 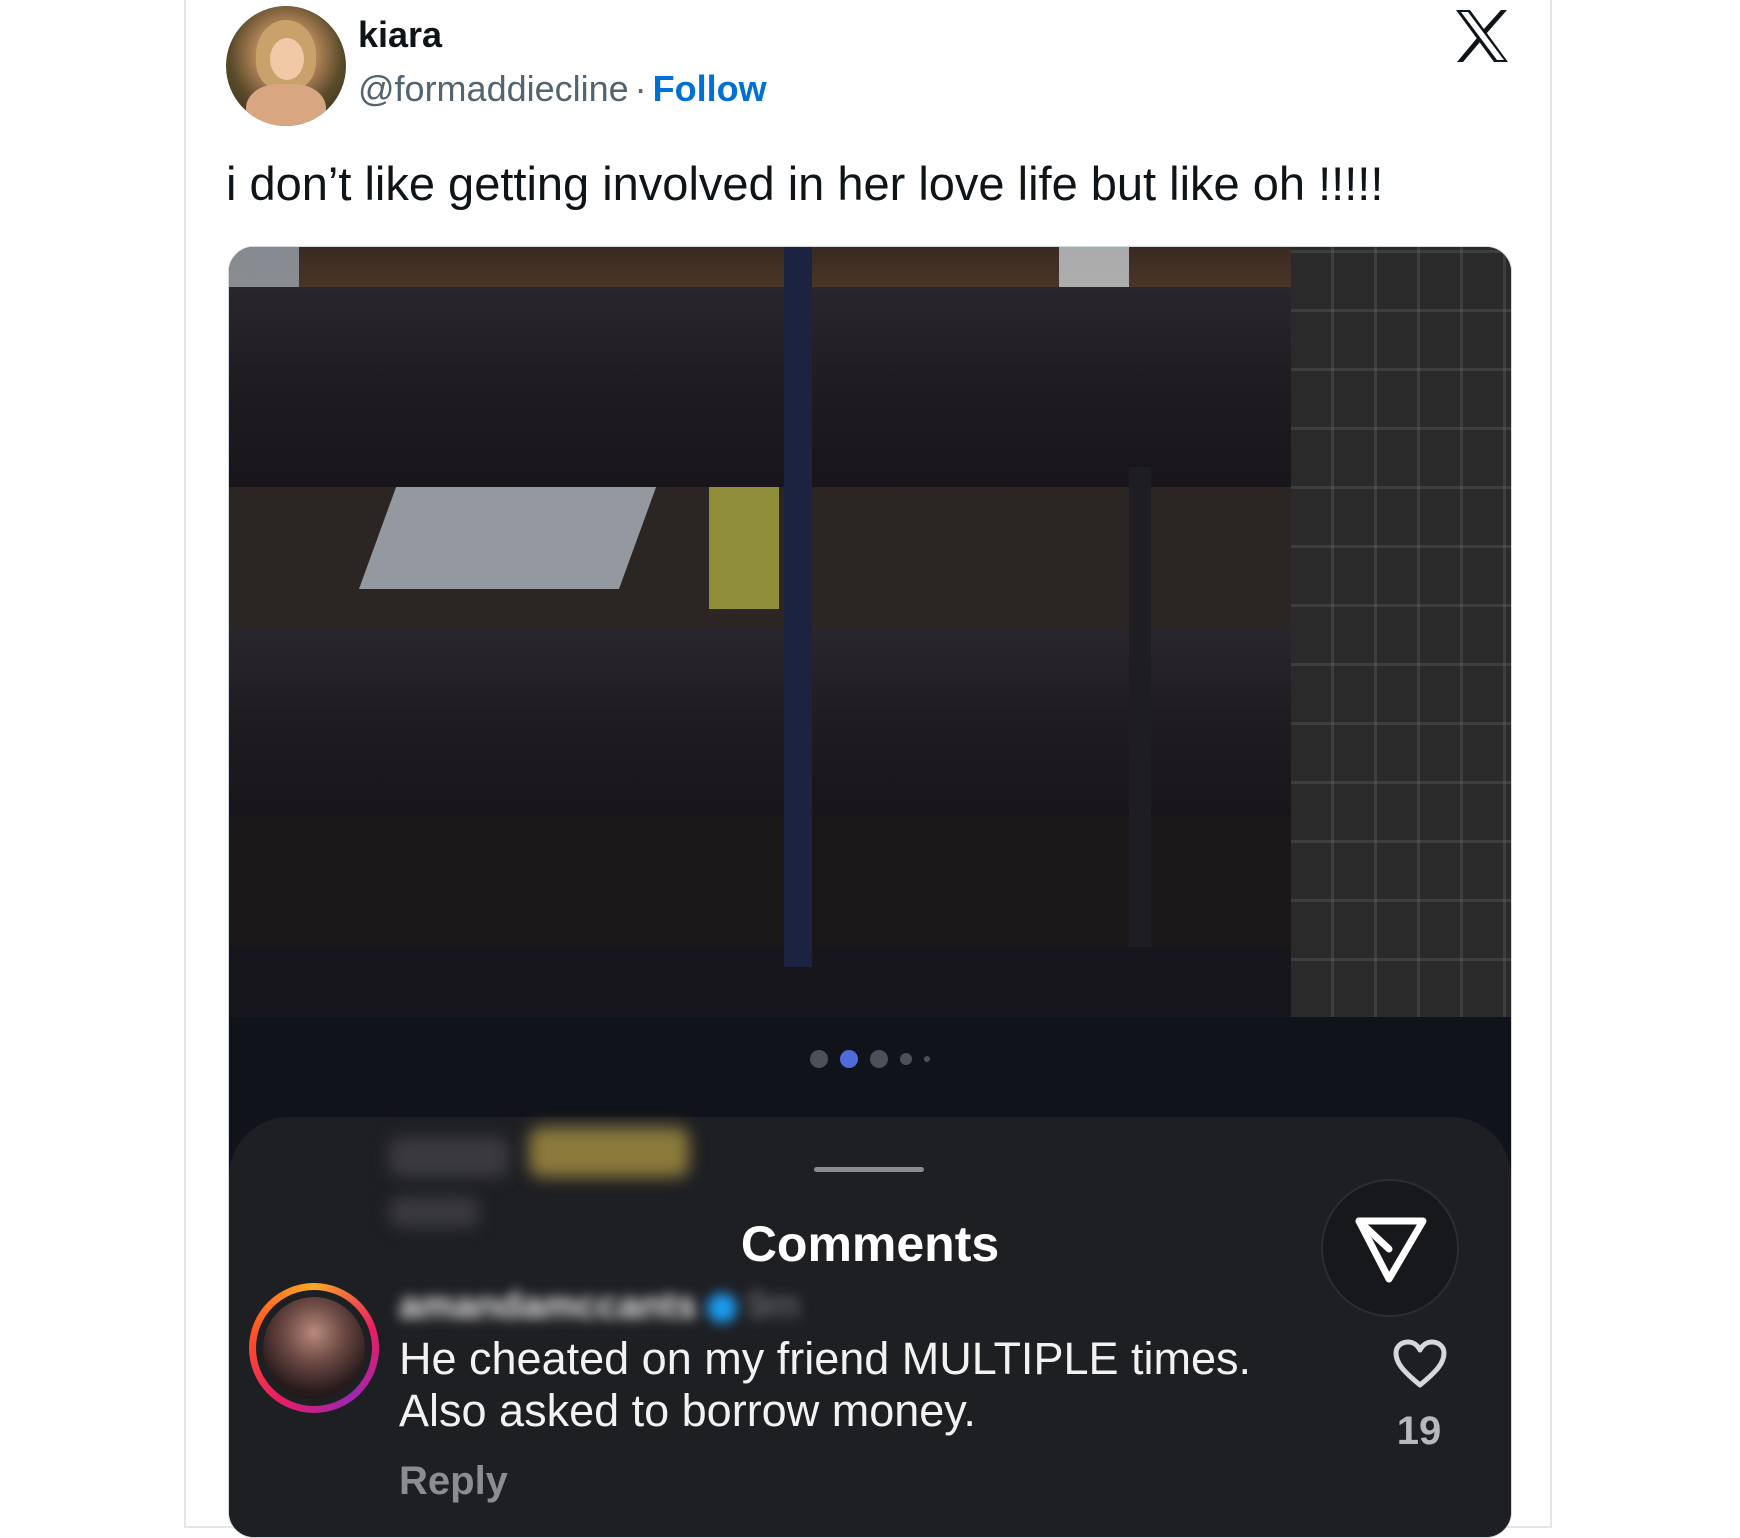 What do you see at coordinates (870, 1244) in the screenshot?
I see `comments-title: Comments` at bounding box center [870, 1244].